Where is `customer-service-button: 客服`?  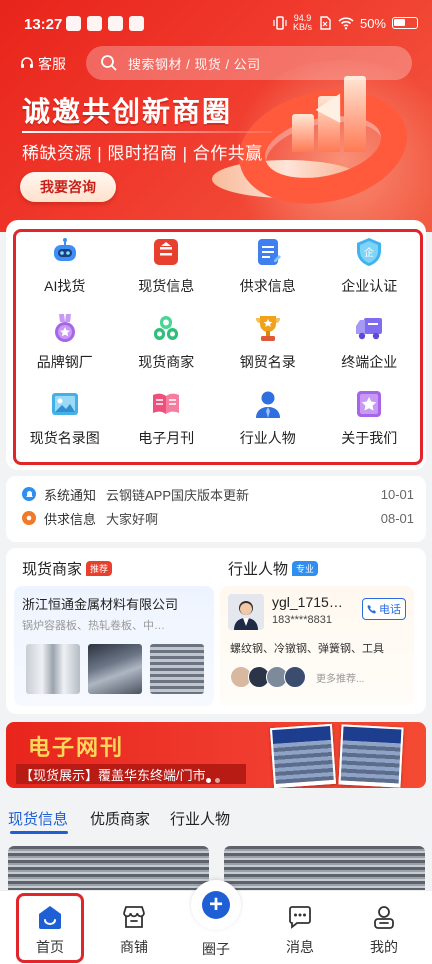 customer-service-button: 客服 is located at coordinates (43, 64).